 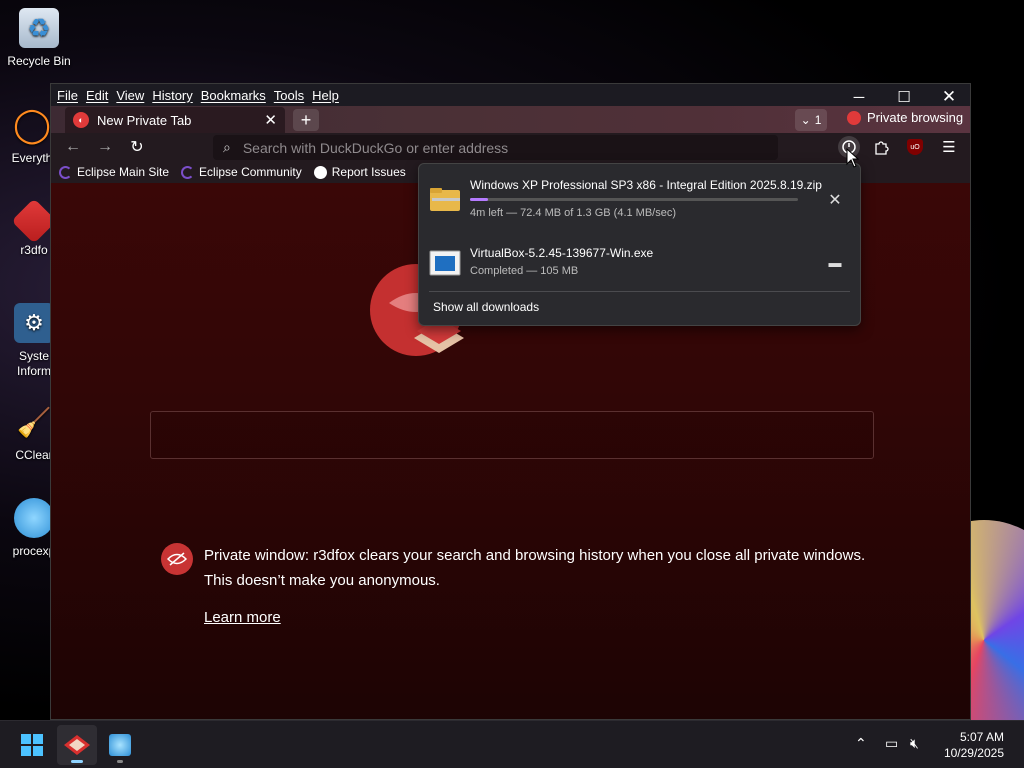 What do you see at coordinates (573, 213) in the screenshot?
I see `download-status: 4m left — 72.4 MB of 1.3 GB (4.1 MB/sec)` at bounding box center [573, 213].